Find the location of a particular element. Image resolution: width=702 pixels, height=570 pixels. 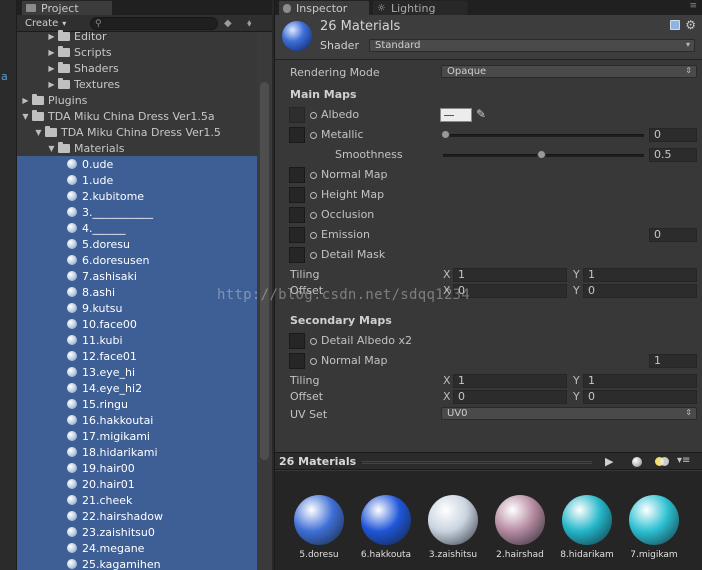

emission-texture-slot is located at coordinates (297, 235).